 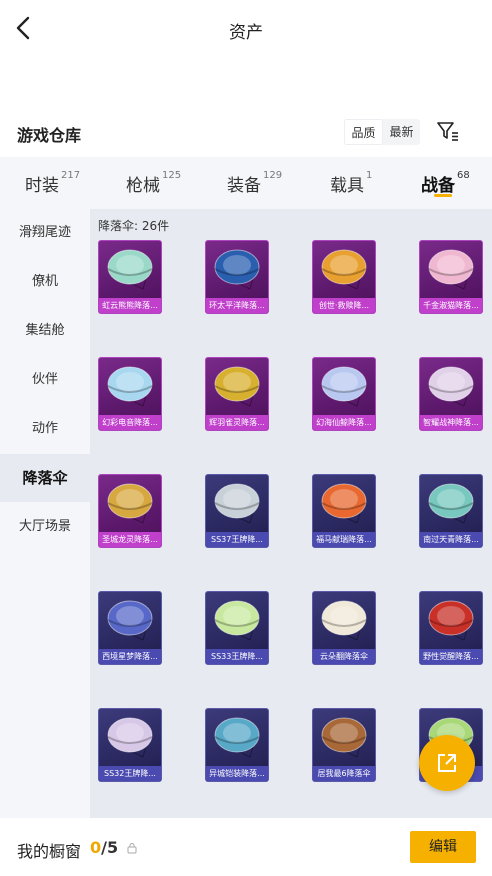 What do you see at coordinates (49, 851) in the screenshot?
I see `showcase-label: 我的橱窗` at bounding box center [49, 851].